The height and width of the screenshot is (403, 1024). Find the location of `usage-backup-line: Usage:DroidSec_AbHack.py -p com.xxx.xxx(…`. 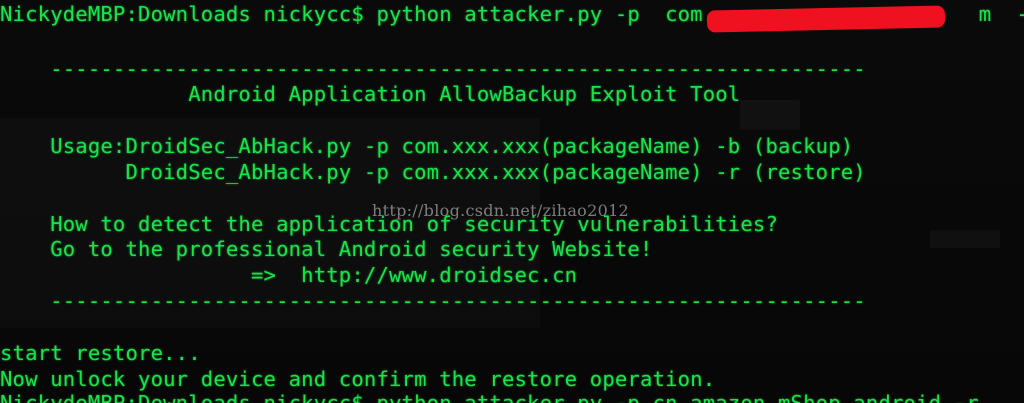

usage-backup-line: Usage:DroidSec_AbHack.py -p com.xxx.xxx(… is located at coordinates (427, 146).